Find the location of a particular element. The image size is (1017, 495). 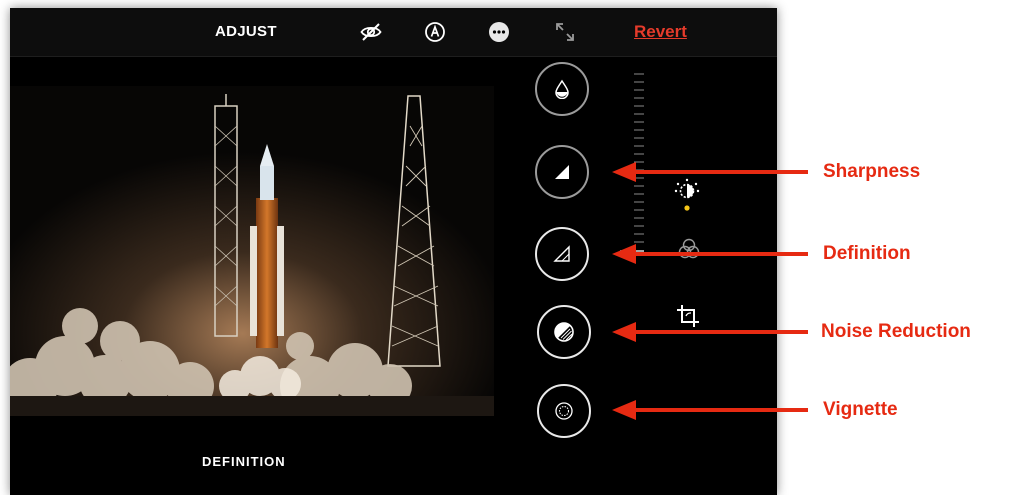

filters-icon is located at coordinates (689, 249).